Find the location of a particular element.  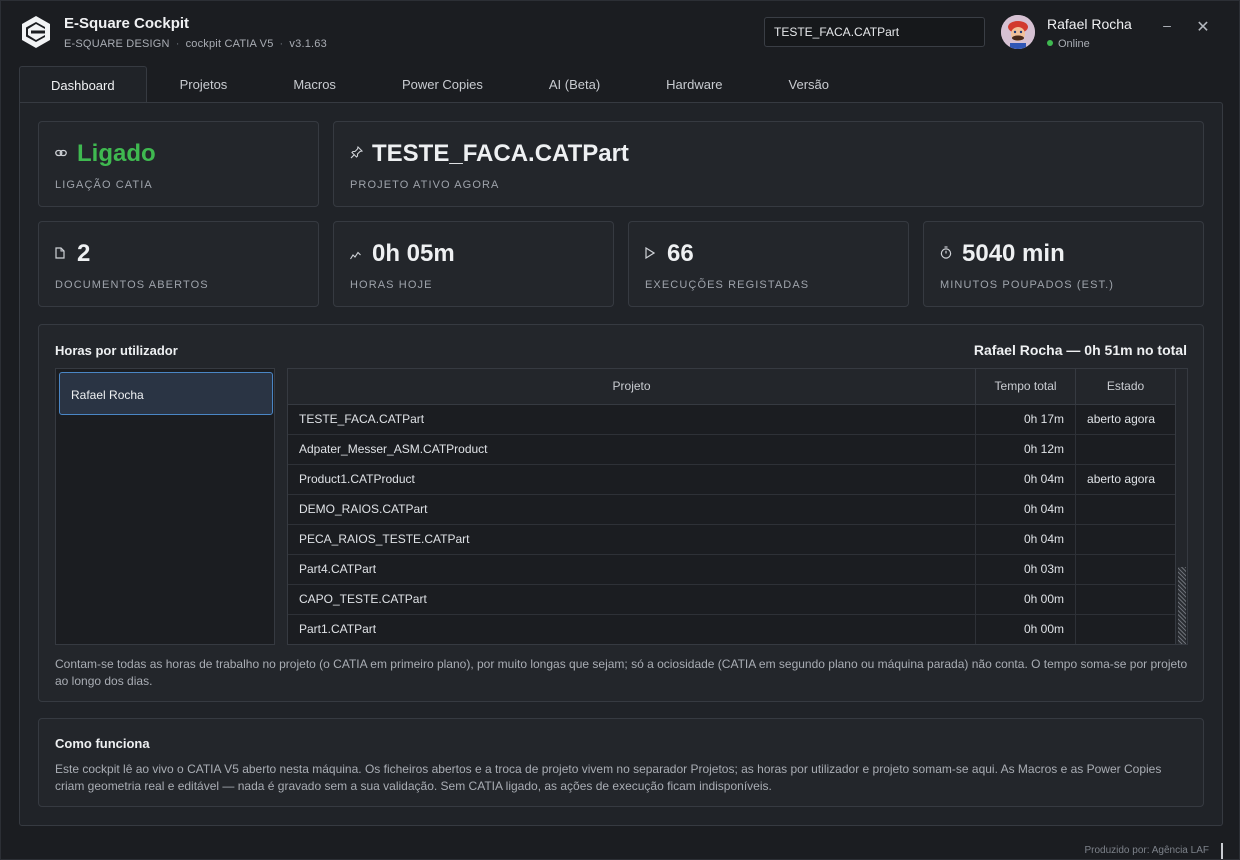

scrollbar-thumb is located at coordinates (1182, 605).